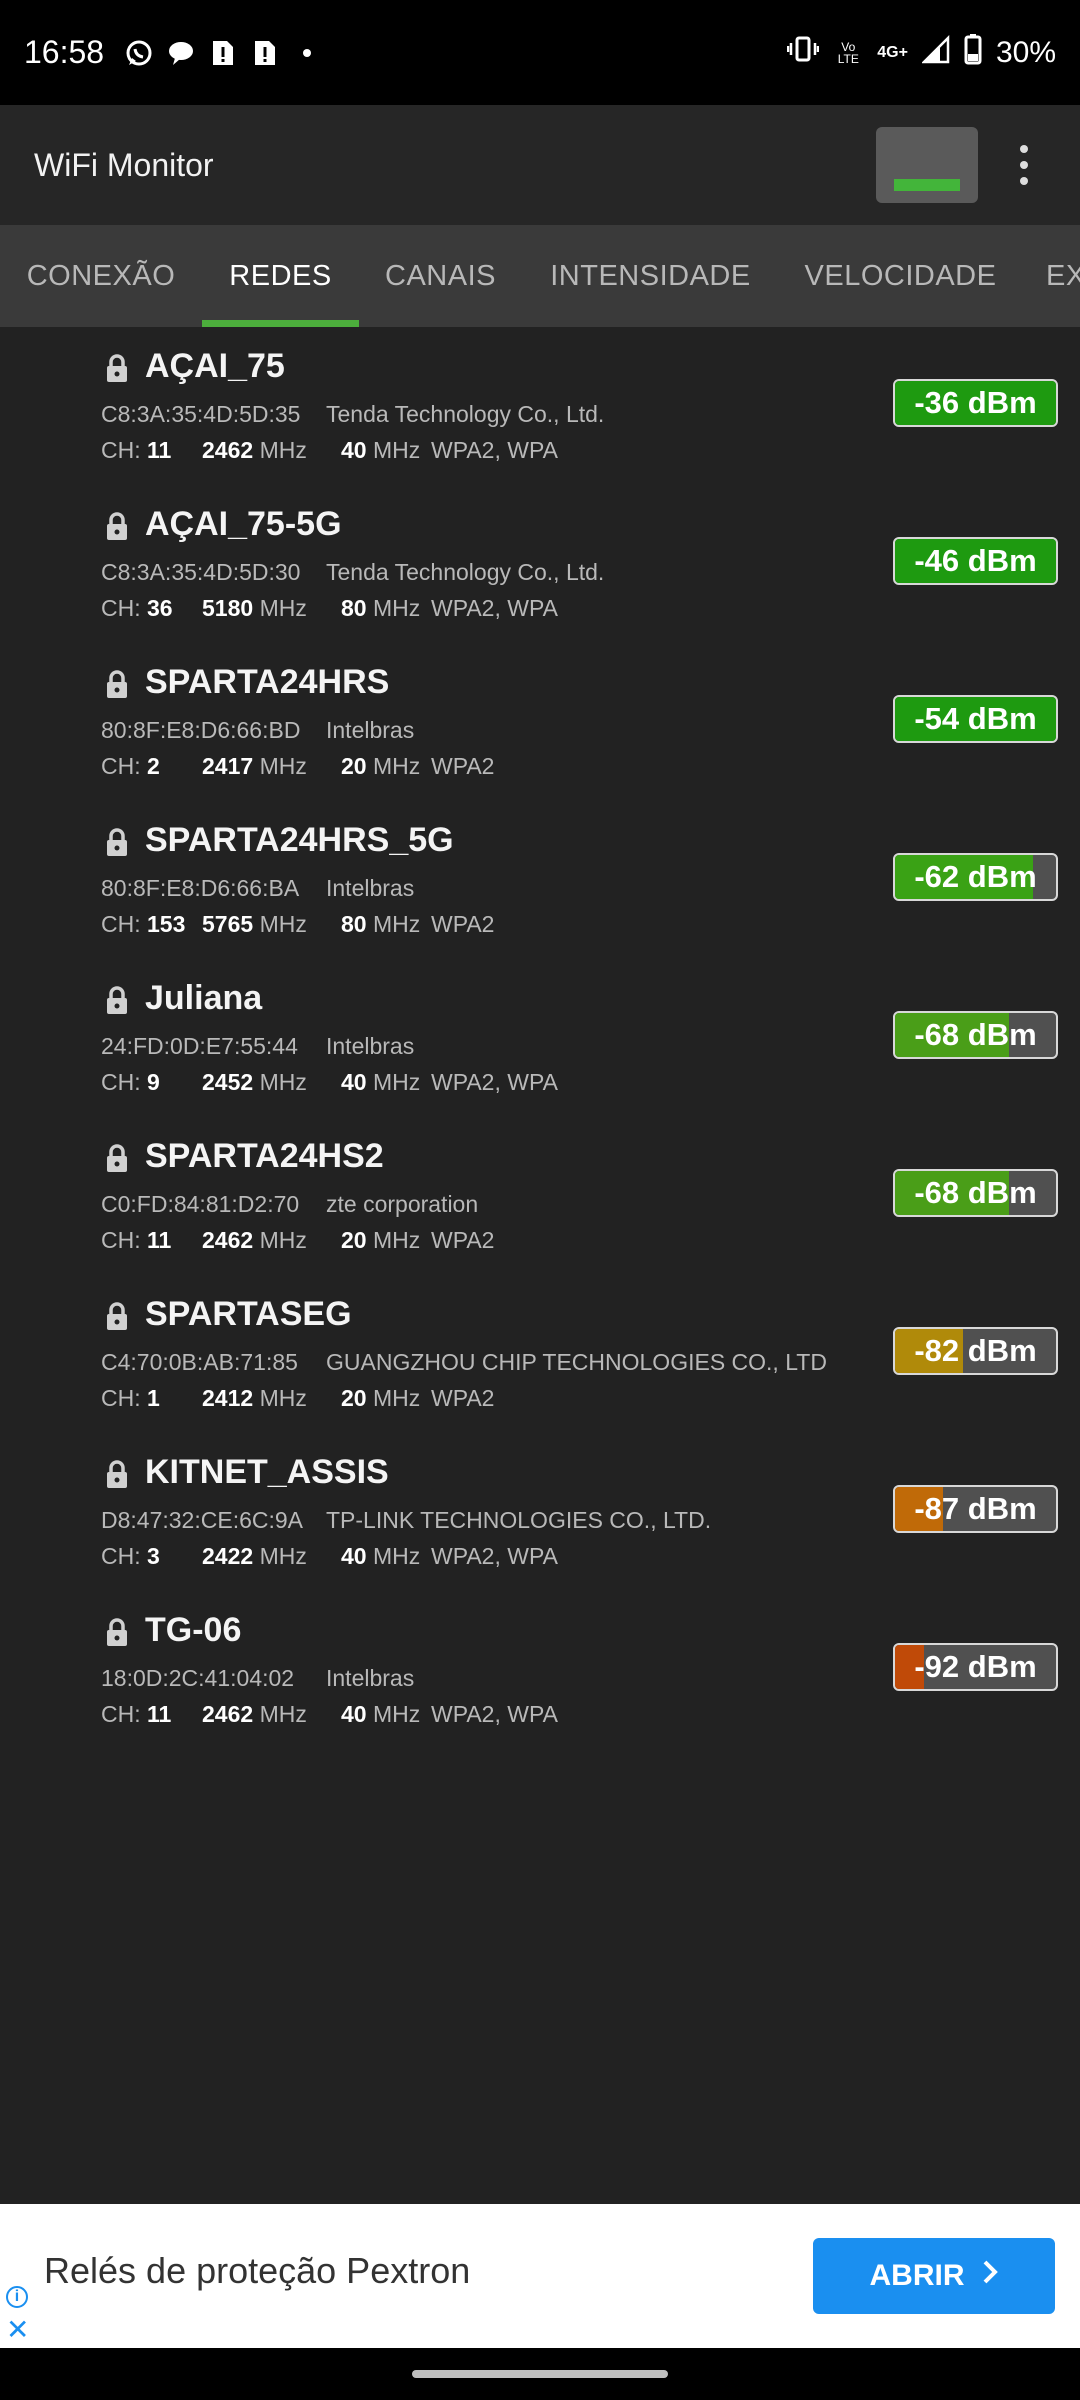  Describe the element at coordinates (193, 1630) in the screenshot. I see `network-ssid: TG-06` at that location.